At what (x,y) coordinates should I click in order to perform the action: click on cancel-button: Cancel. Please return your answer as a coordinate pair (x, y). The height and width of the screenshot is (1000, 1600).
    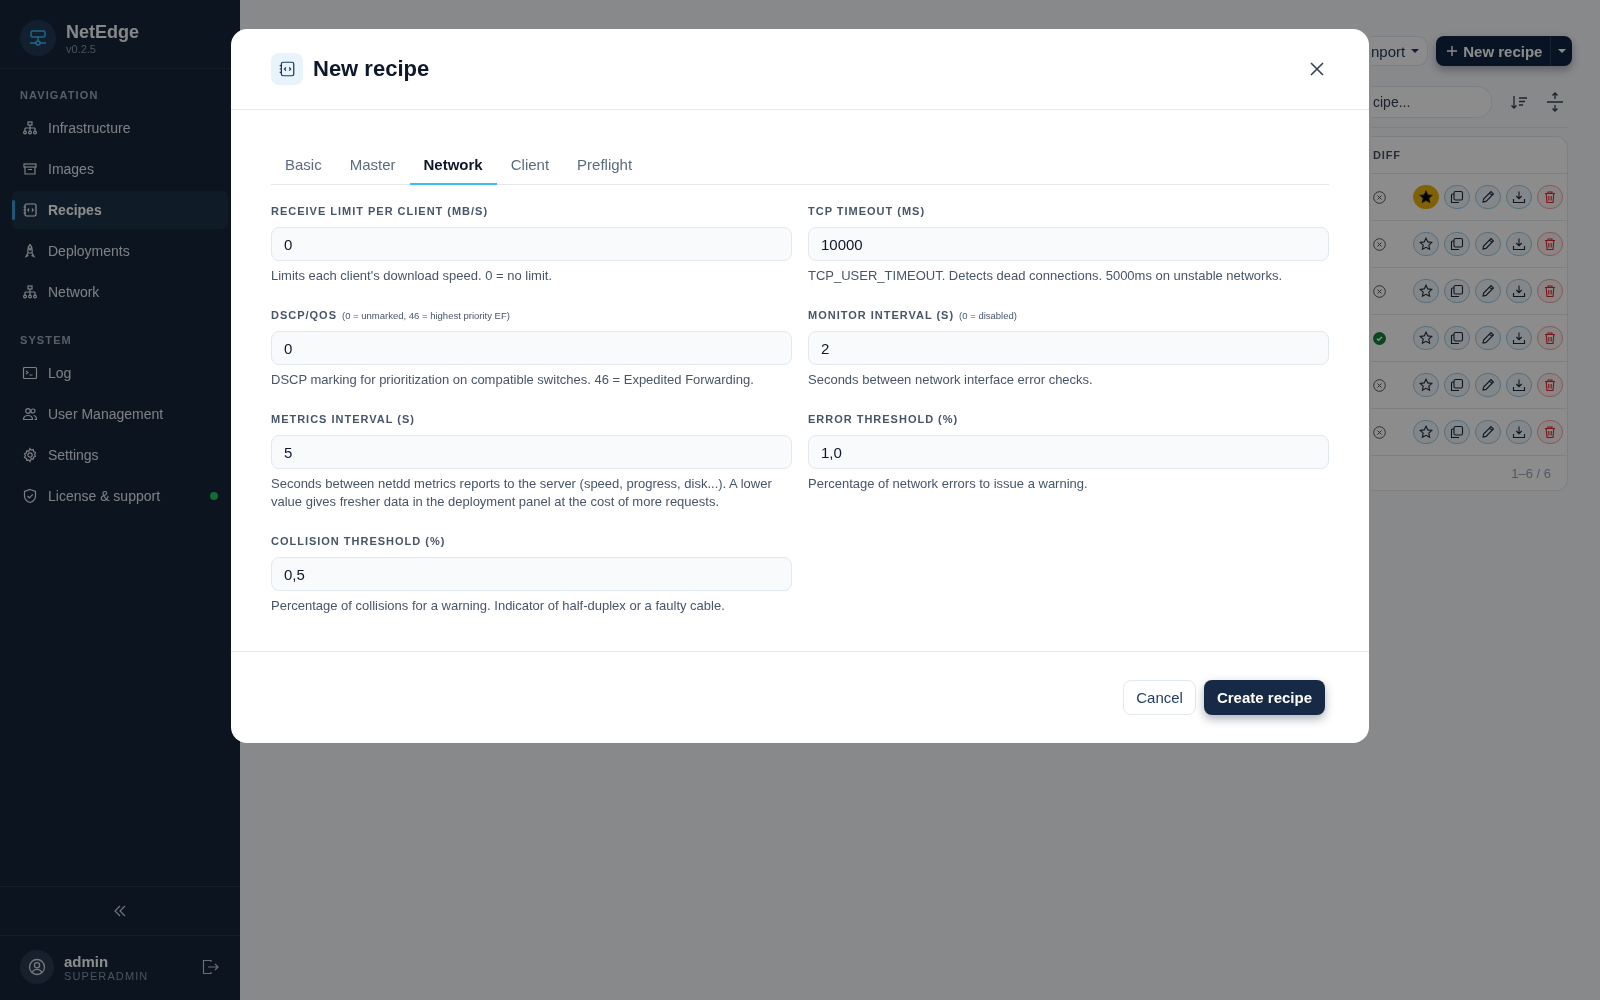
    Looking at the image, I should click on (1159, 697).